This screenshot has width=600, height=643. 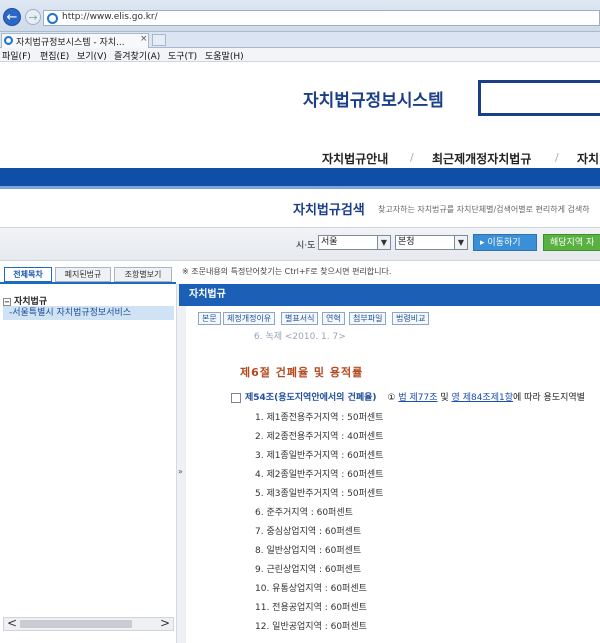 I want to click on pill-history: 연혁, so click(x=333, y=318).